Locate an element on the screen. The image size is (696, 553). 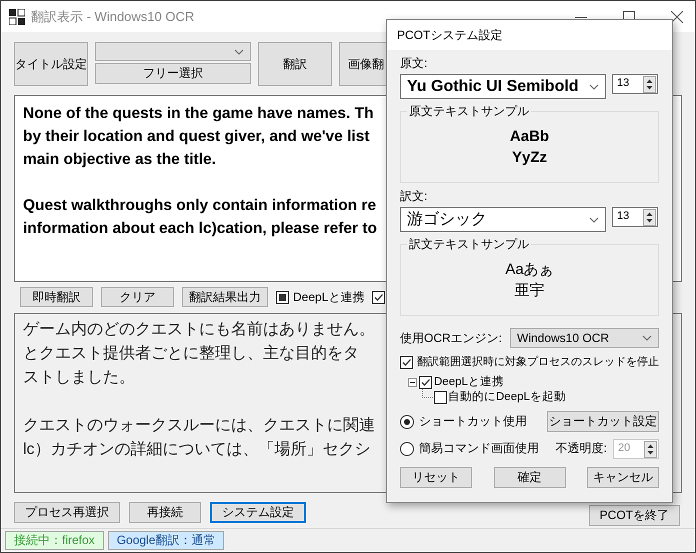
footer-button: プロセス再選択 is located at coordinates (67, 512).